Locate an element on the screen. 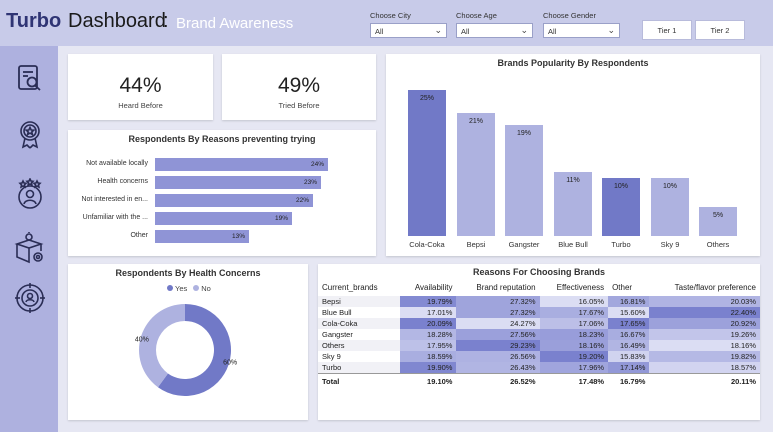  table-row: Cola-Coka 20.09% 24.27% 17.06% 17.65% 20.92% is located at coordinates (539, 323).